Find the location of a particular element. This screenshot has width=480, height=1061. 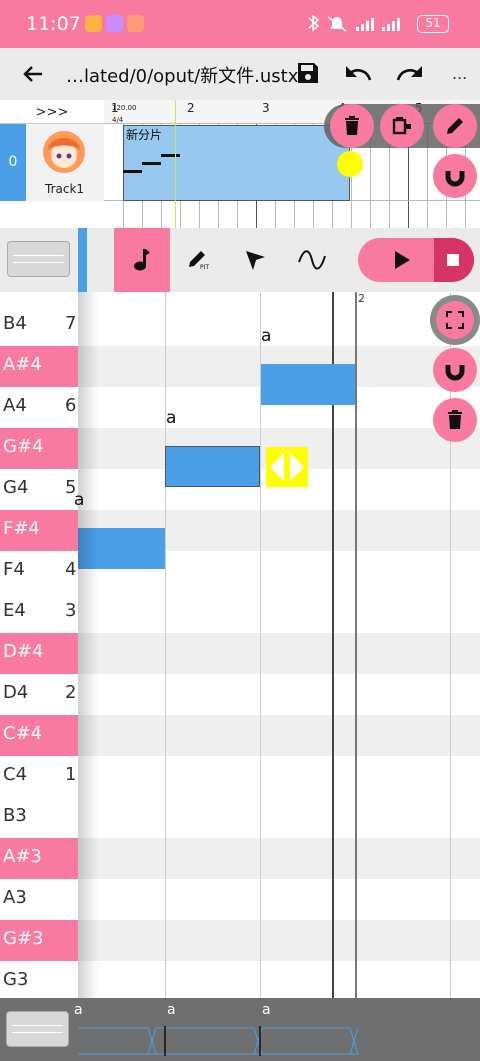

undo-icon is located at coordinates (358, 73).